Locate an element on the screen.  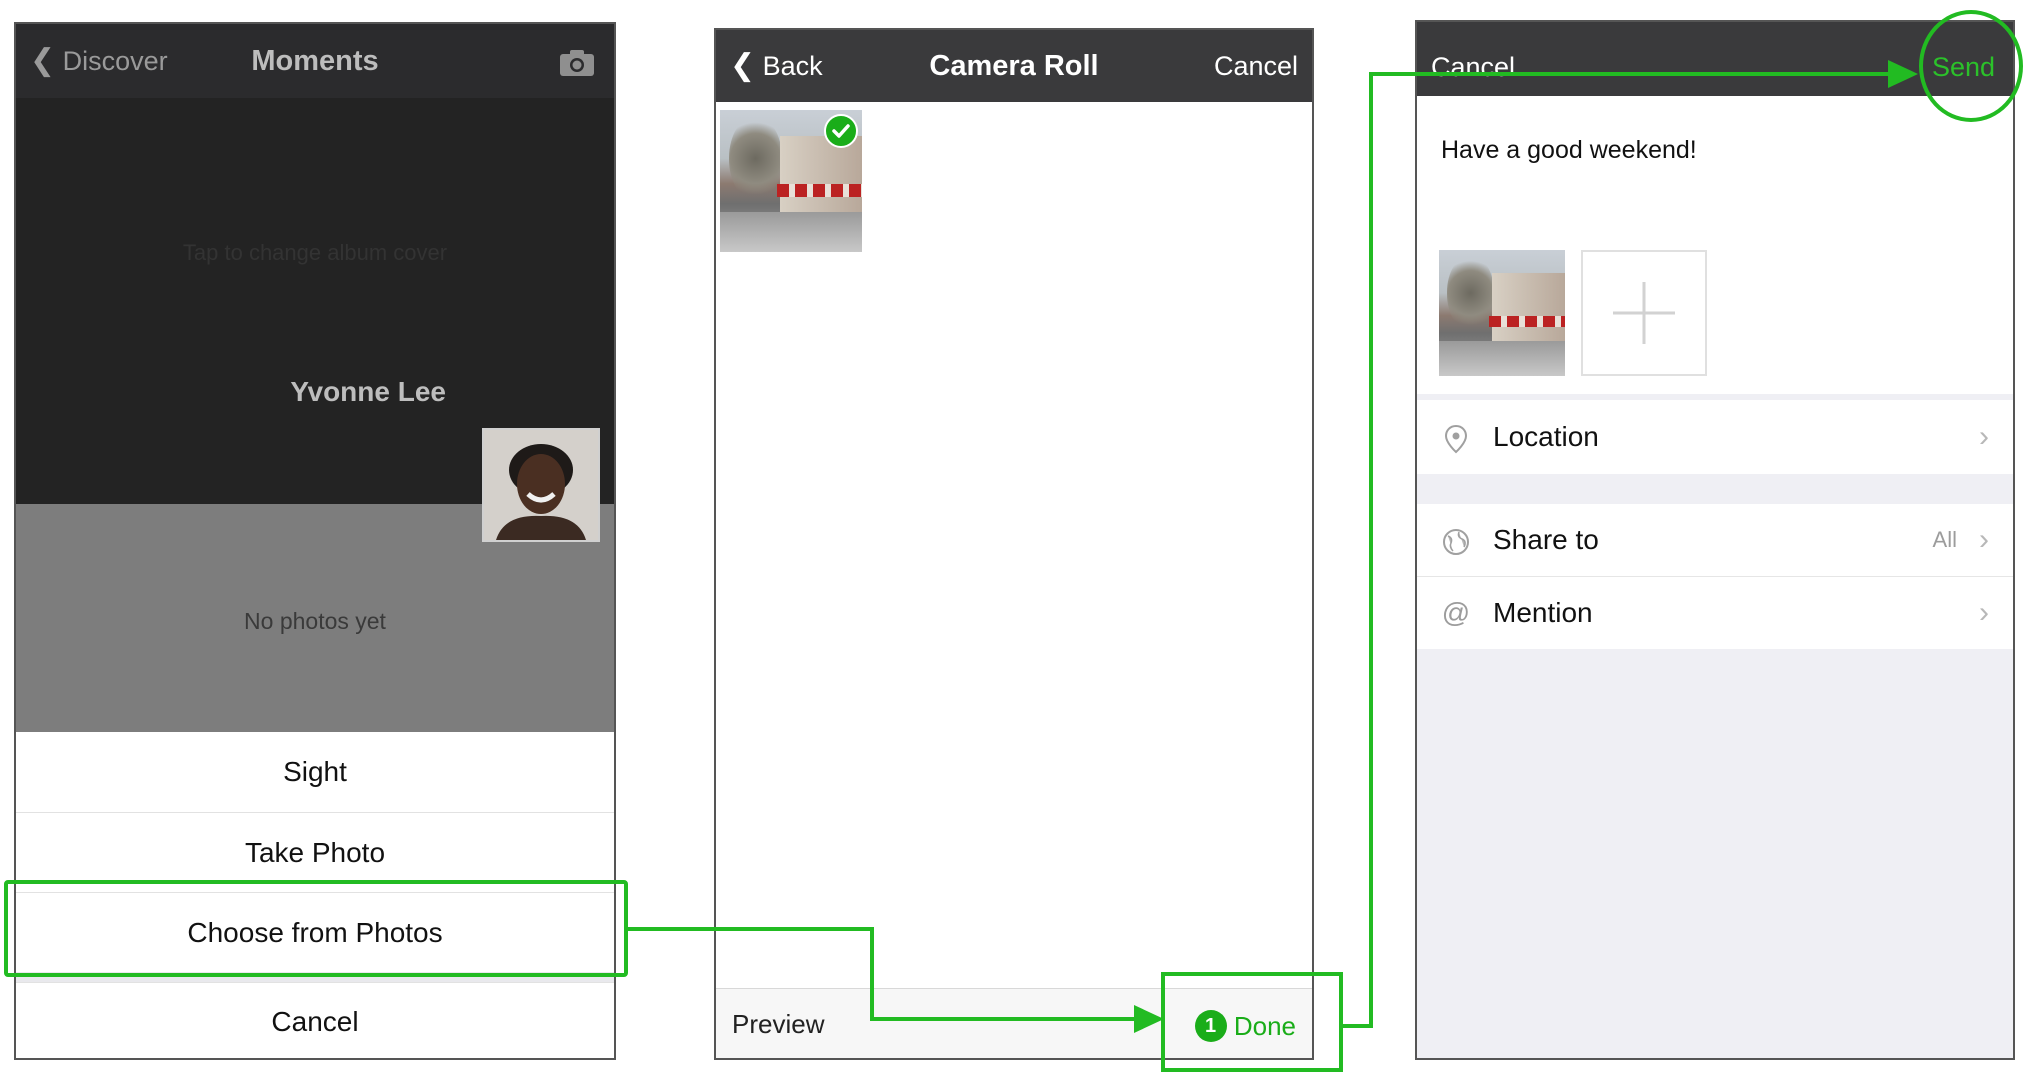
at-icon: @ is located at coordinates (1456, 612).